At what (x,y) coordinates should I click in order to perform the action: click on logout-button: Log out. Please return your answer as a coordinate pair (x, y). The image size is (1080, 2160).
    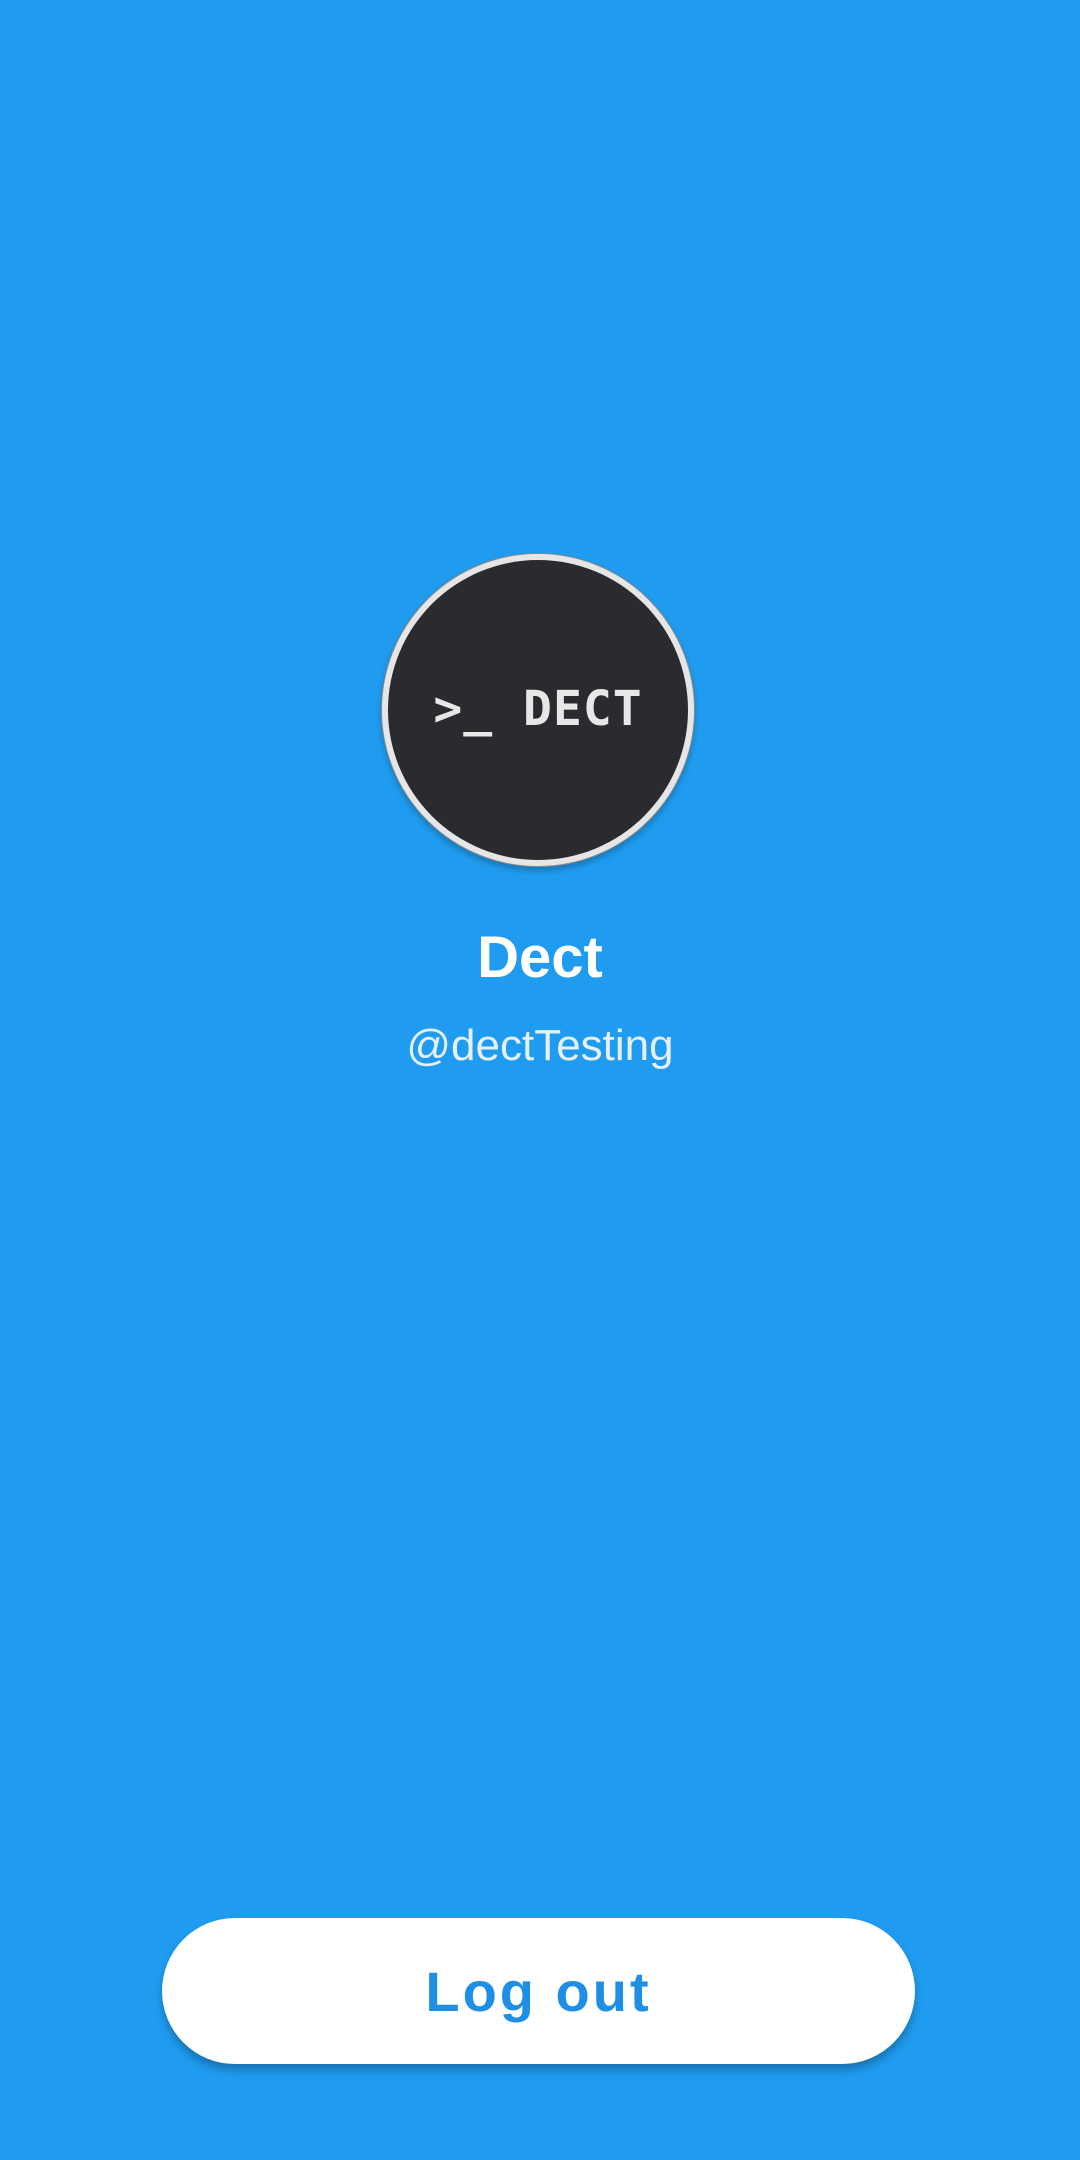
    Looking at the image, I should click on (538, 1991).